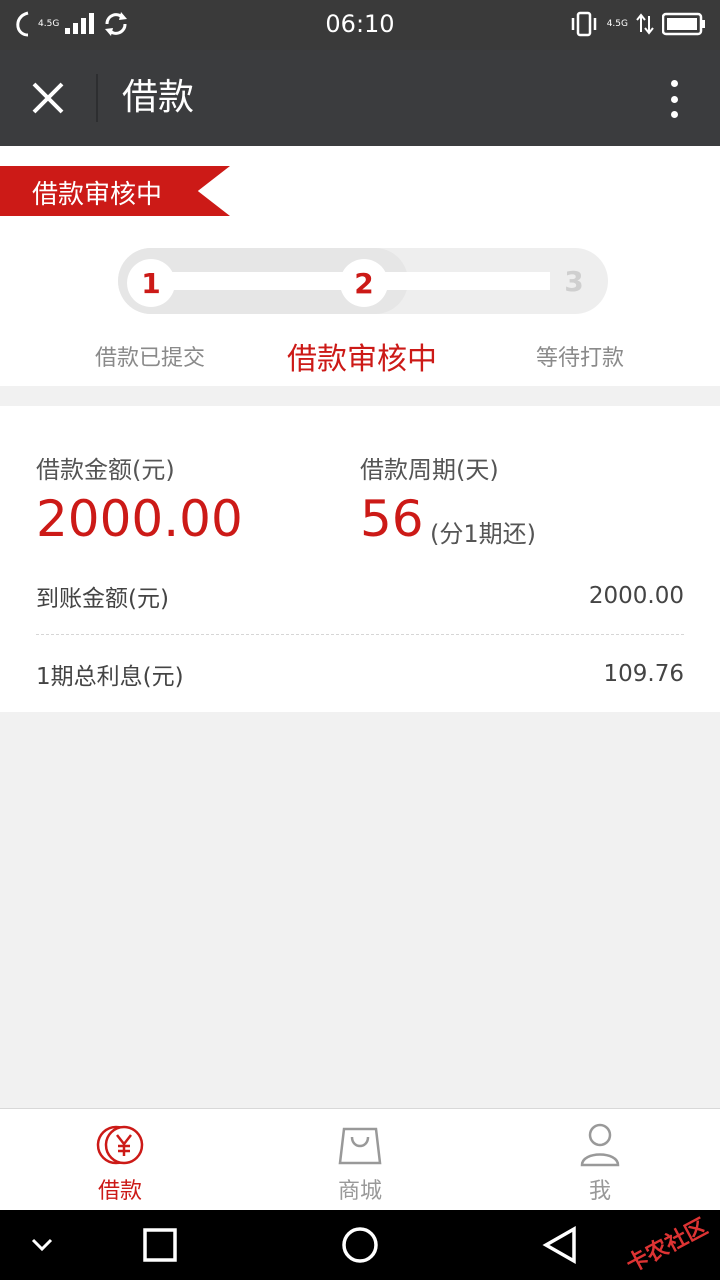  I want to click on step-2-label: 借款审核中, so click(362, 359).